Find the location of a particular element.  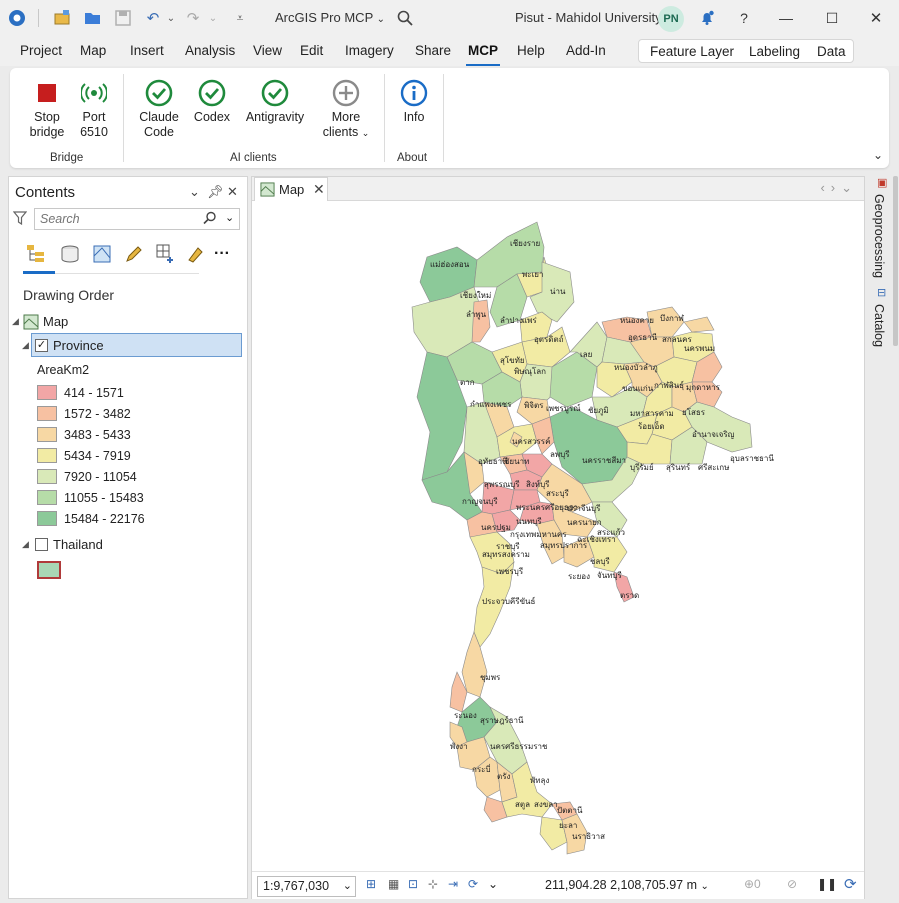

collapse-ribbon-icon: ⌄ is located at coordinates (878, 155).